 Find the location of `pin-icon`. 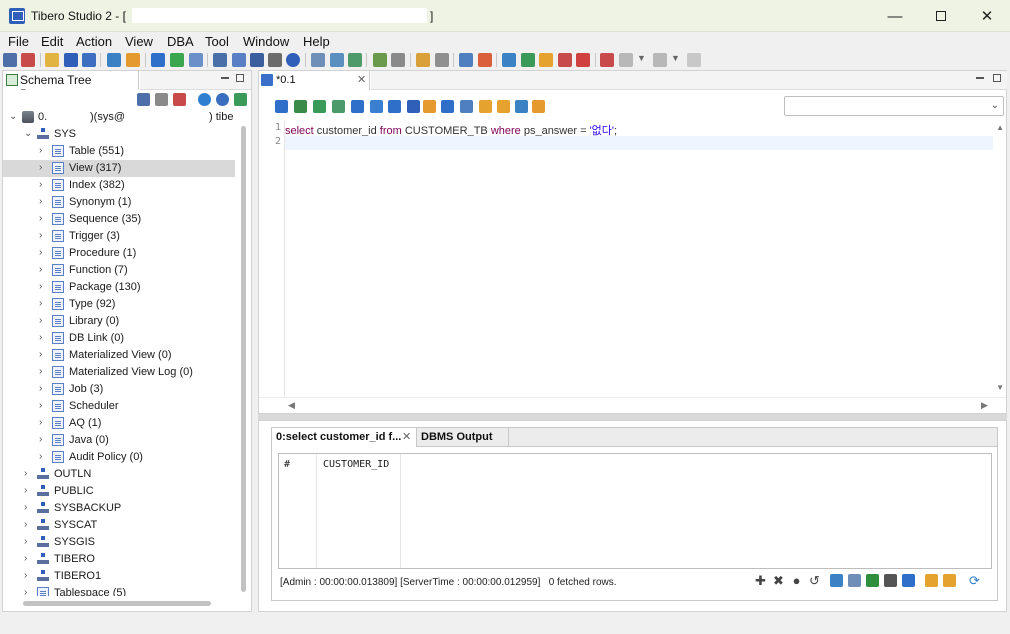

pin-icon is located at coordinates (694, 60).